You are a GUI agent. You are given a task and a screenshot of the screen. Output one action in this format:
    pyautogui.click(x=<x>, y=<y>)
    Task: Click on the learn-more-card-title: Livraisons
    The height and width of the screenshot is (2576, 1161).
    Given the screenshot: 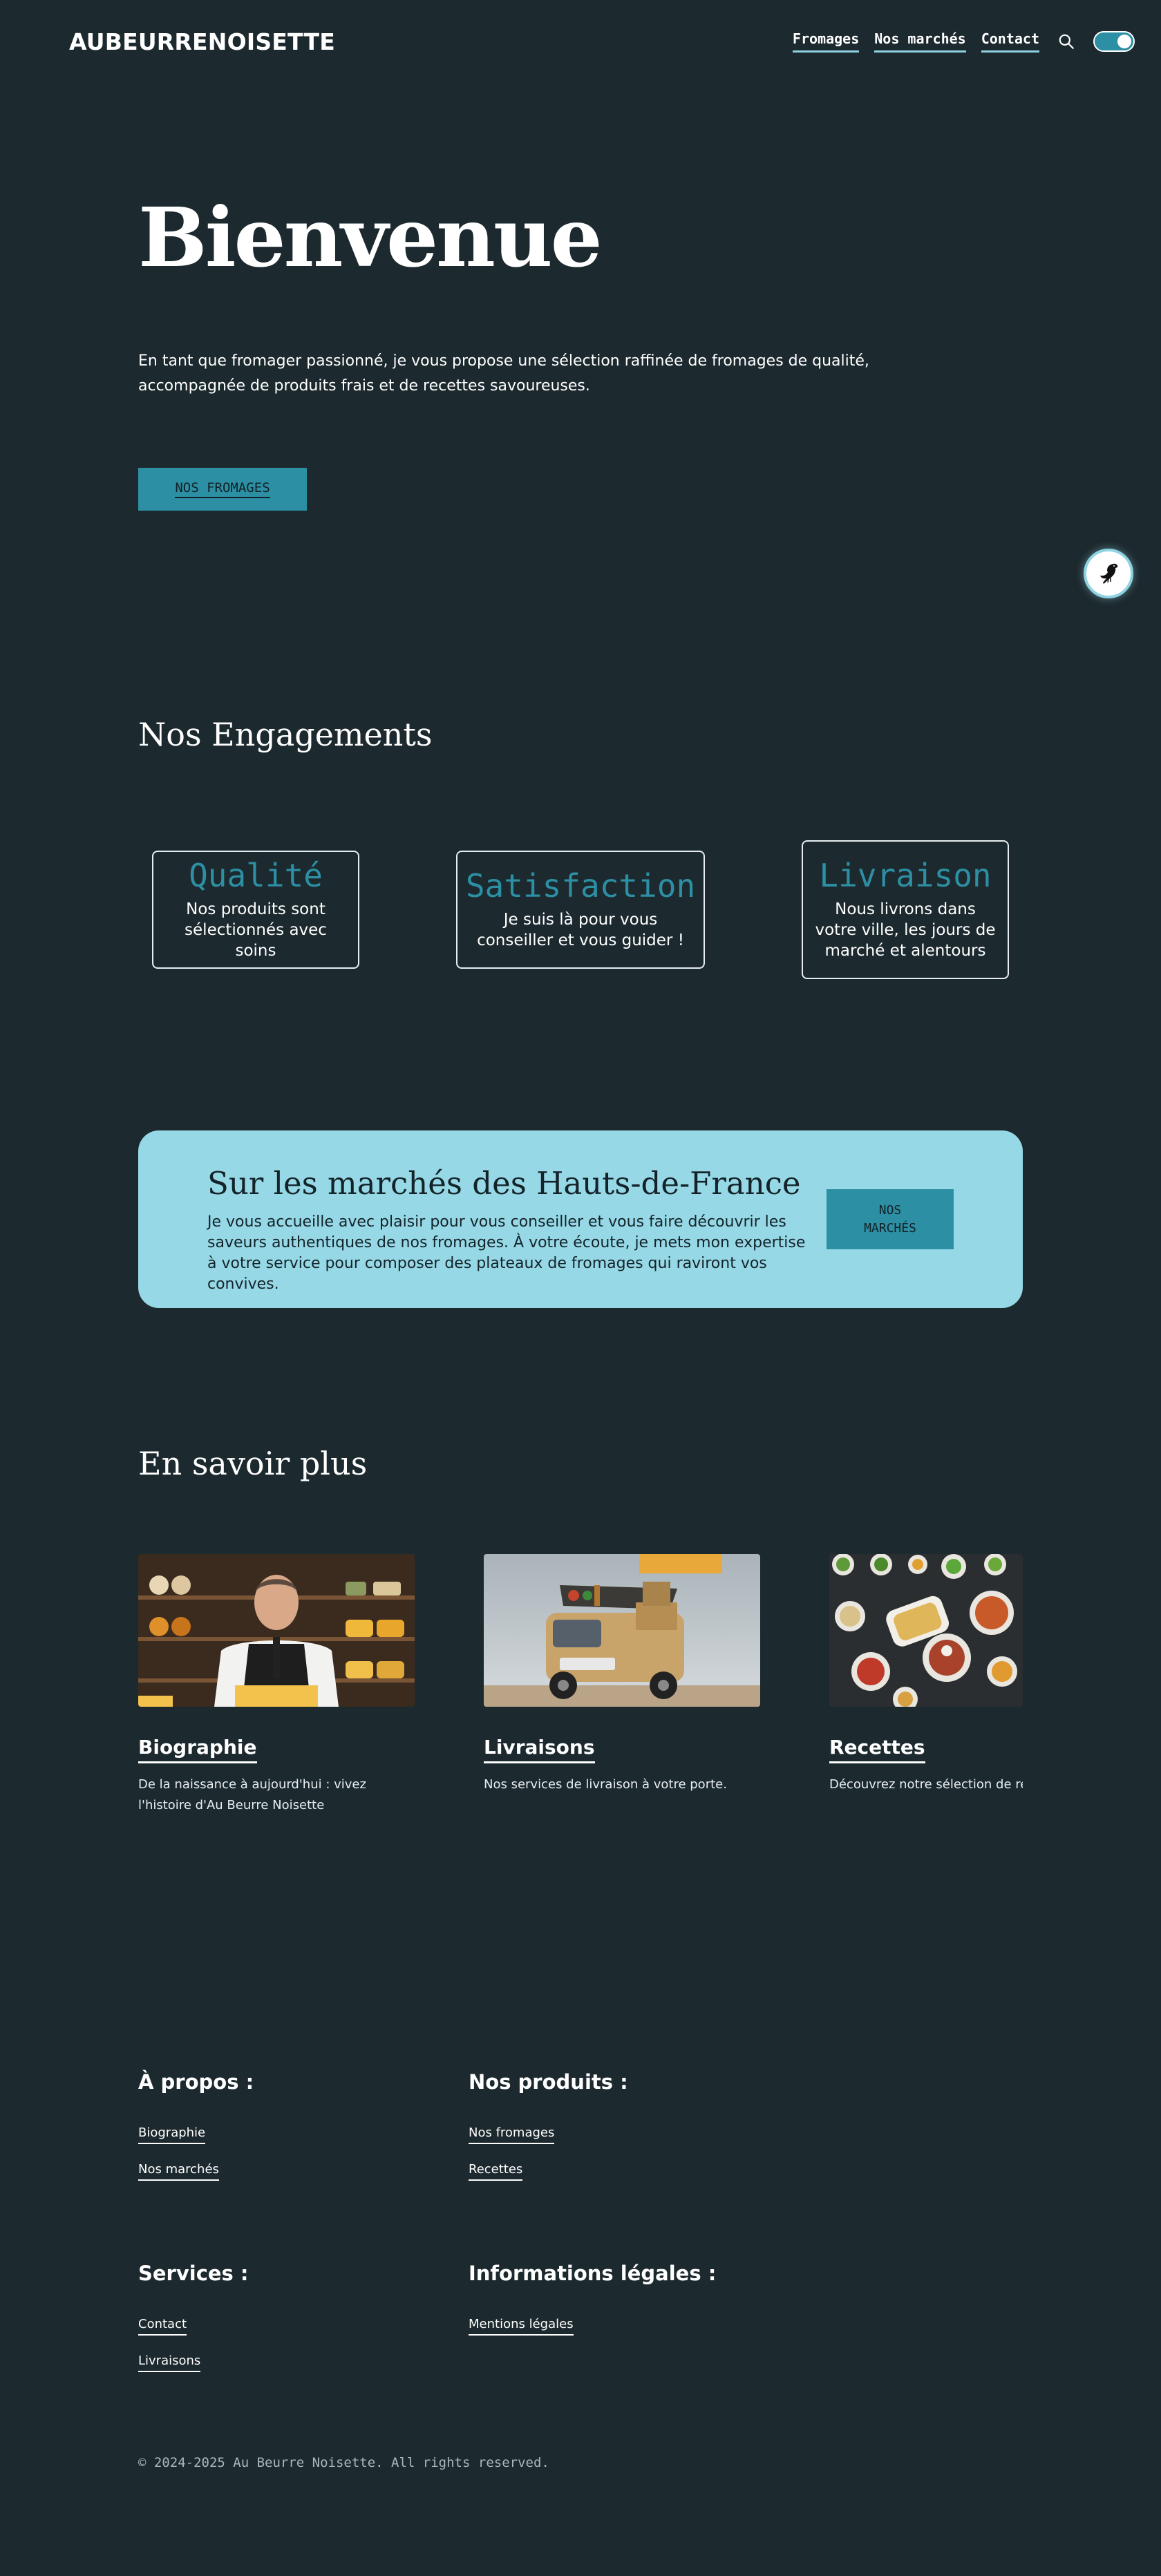 What is the action you would take?
    pyautogui.click(x=539, y=1749)
    